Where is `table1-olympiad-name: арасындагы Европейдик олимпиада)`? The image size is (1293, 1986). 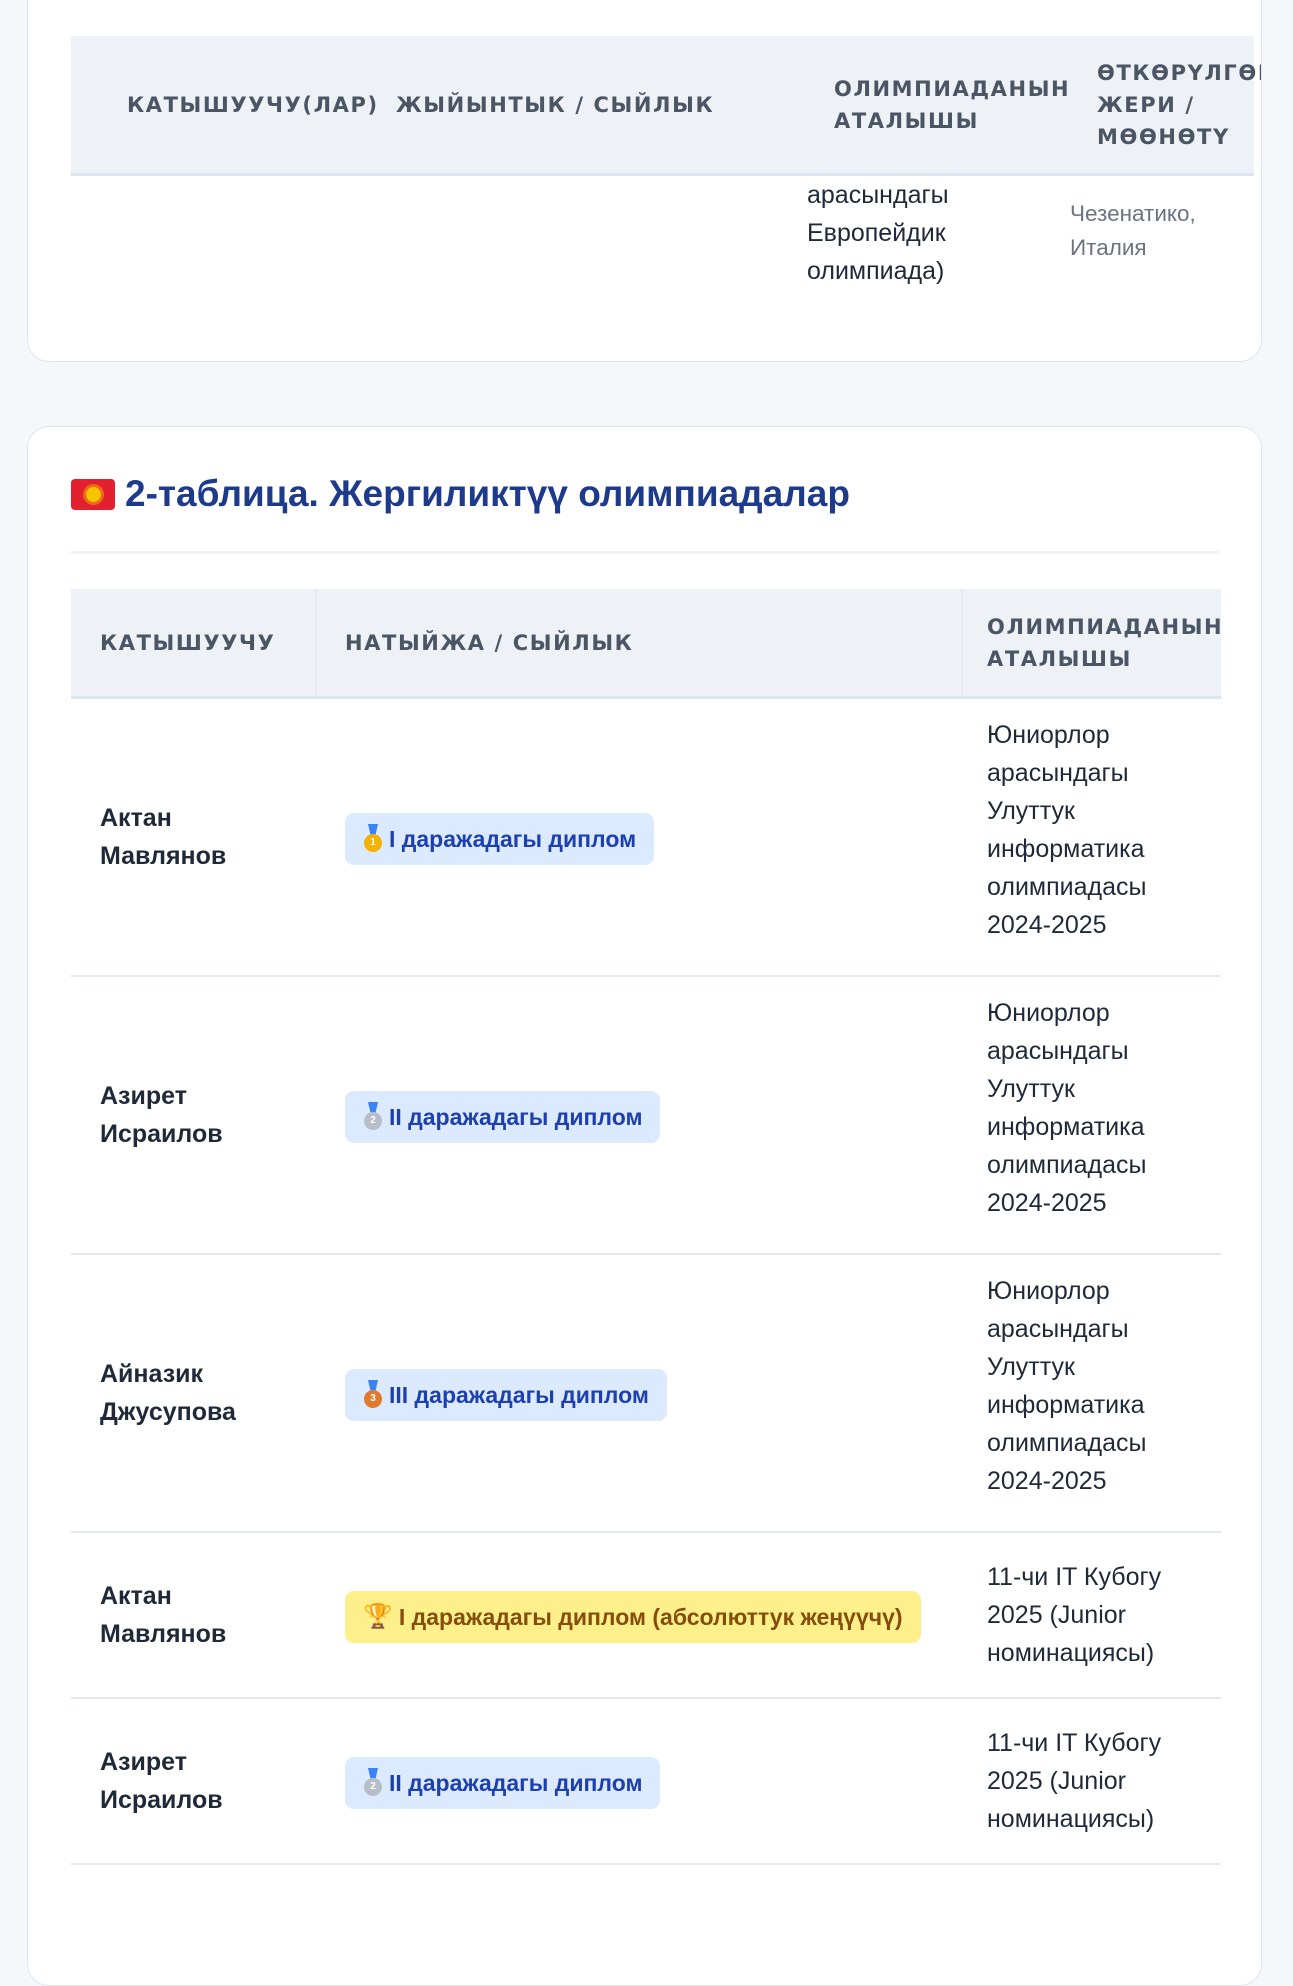
table1-olympiad-name: арасындагы Европейдик олимпиада) is located at coordinates (917, 233).